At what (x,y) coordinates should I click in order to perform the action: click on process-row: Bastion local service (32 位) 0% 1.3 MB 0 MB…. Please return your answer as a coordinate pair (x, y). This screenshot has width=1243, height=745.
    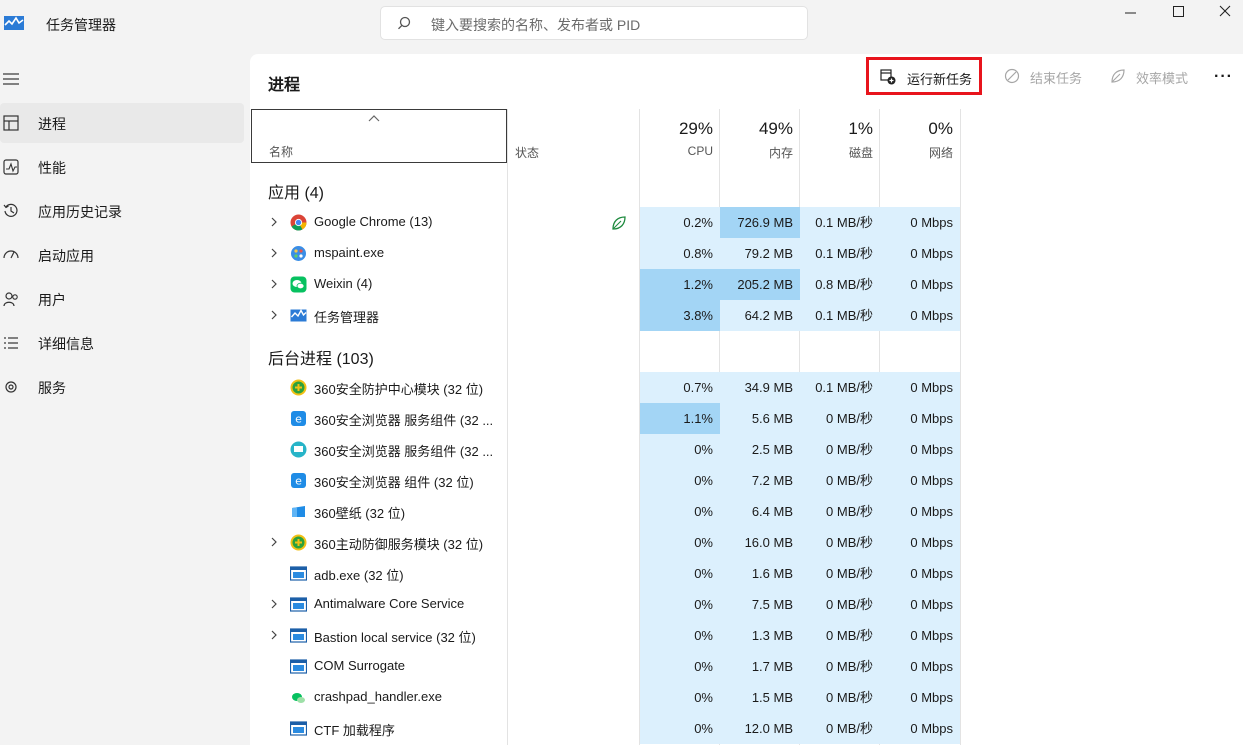
    Looking at the image, I should click on (606, 635).